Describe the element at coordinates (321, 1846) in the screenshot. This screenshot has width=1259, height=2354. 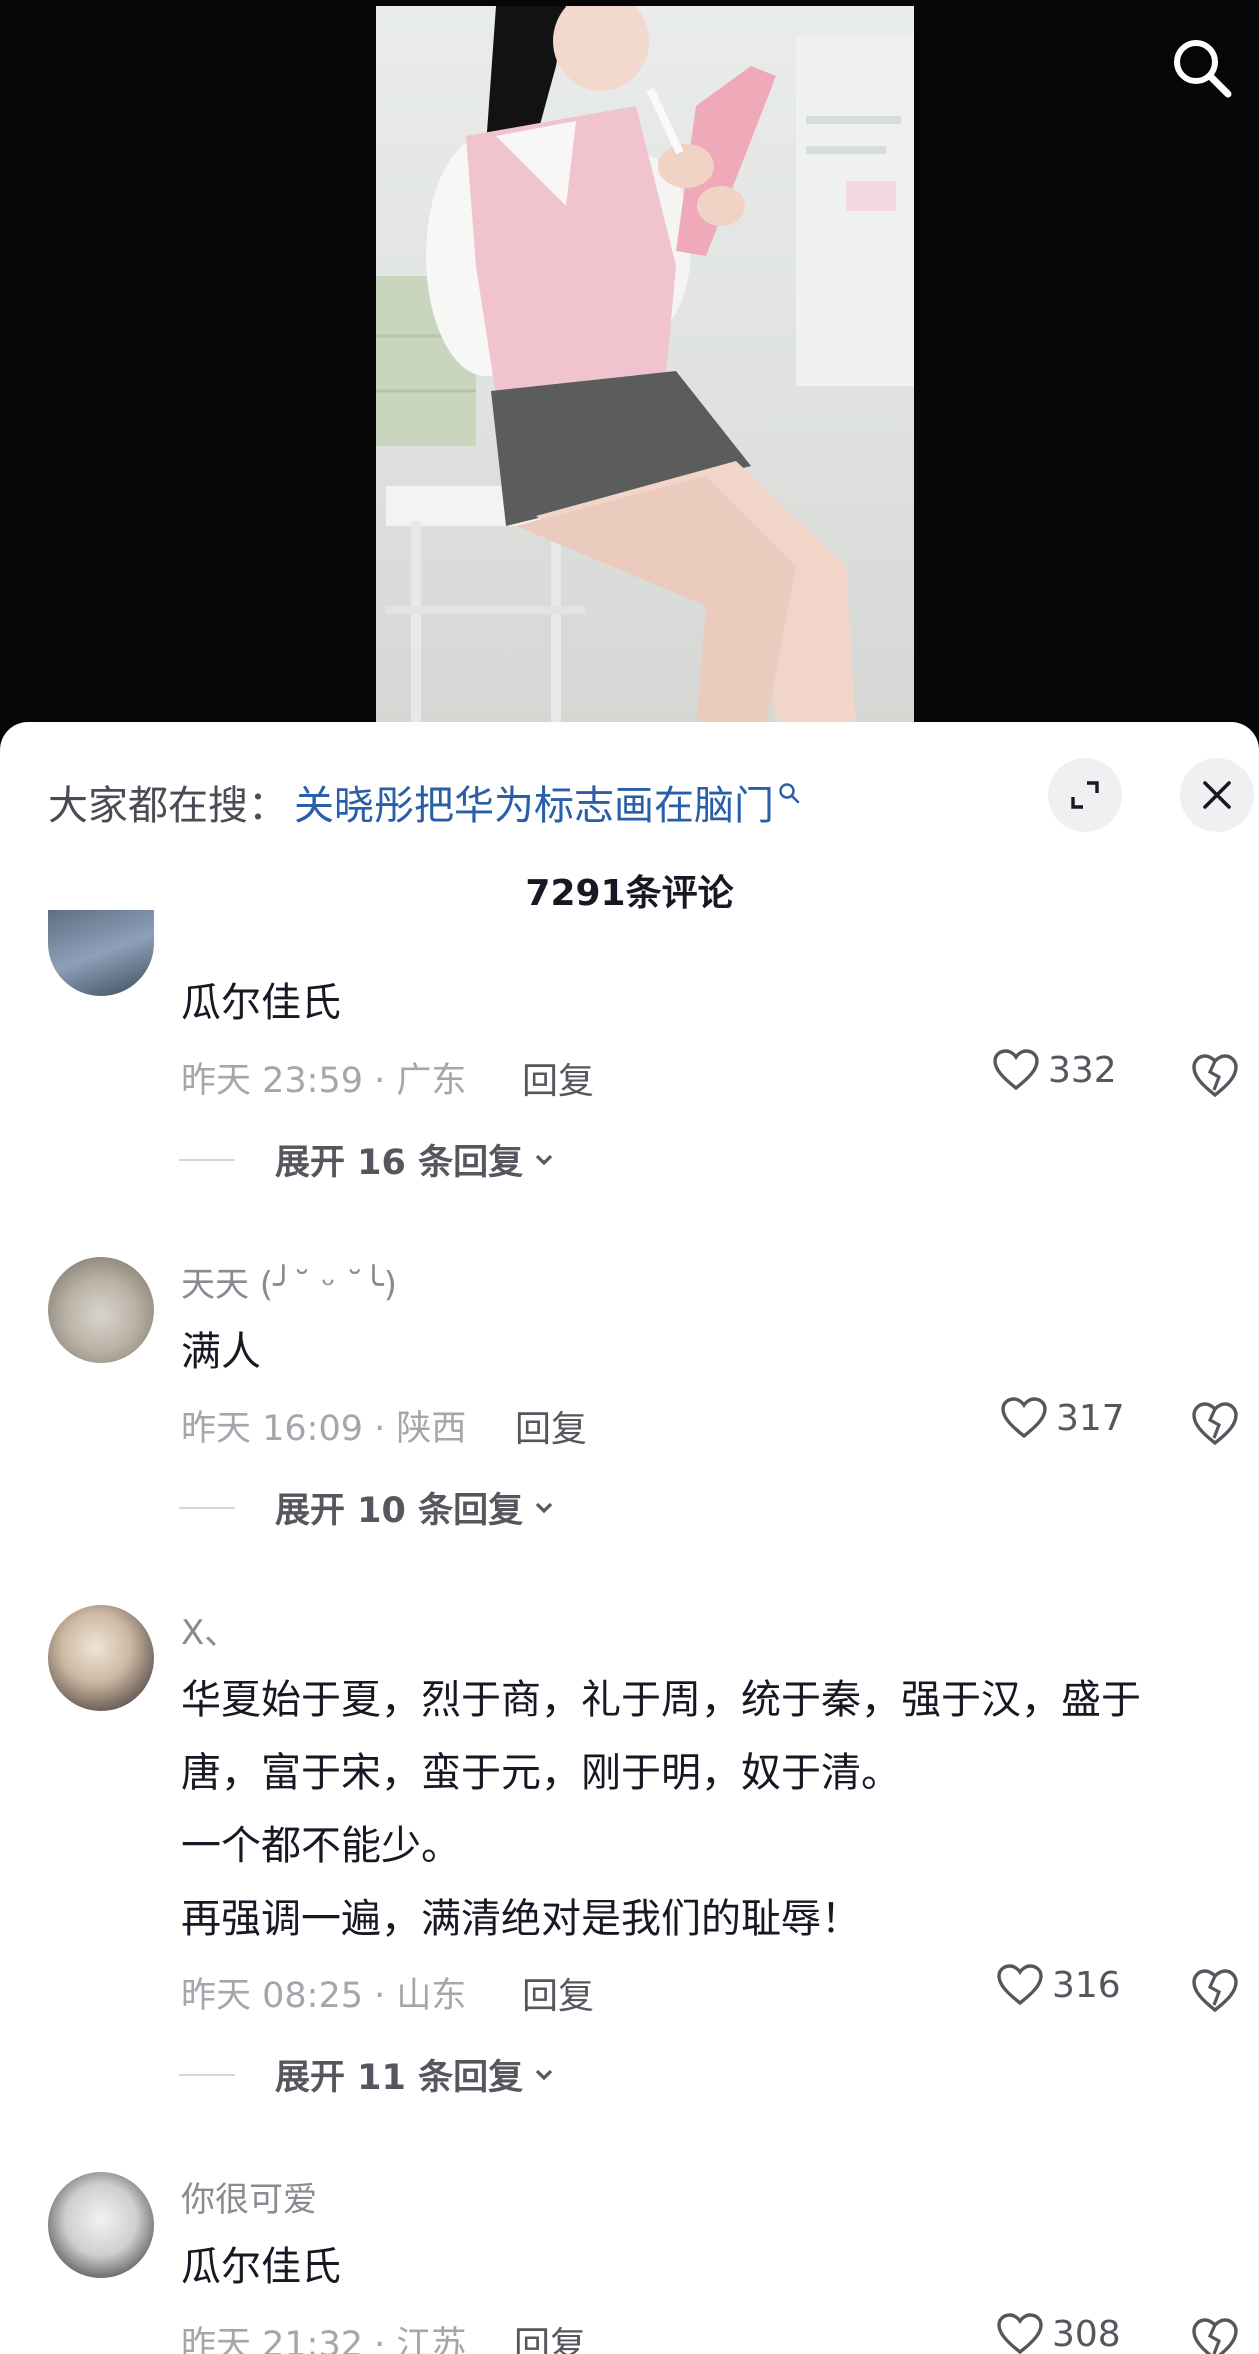
I see `comment-text-line: 一个都不能少。` at that location.